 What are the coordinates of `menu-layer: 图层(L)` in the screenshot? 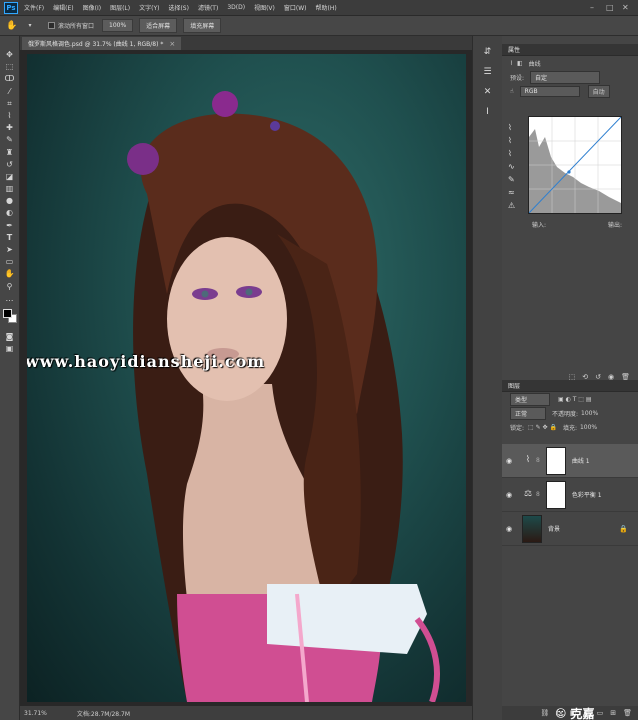 It's located at (120, 7).